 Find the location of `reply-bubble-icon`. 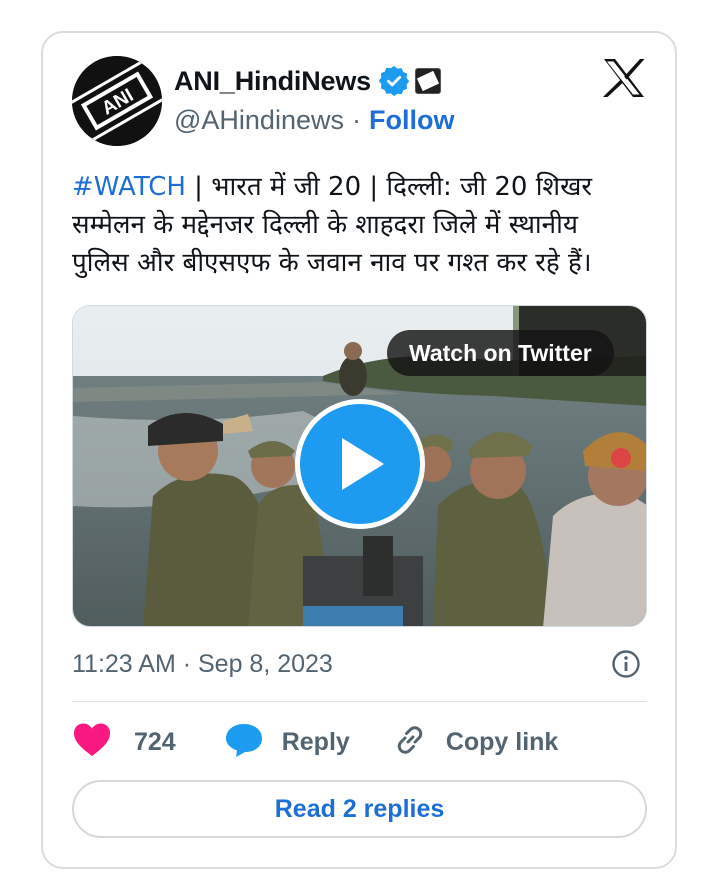

reply-bubble-icon is located at coordinates (244, 742).